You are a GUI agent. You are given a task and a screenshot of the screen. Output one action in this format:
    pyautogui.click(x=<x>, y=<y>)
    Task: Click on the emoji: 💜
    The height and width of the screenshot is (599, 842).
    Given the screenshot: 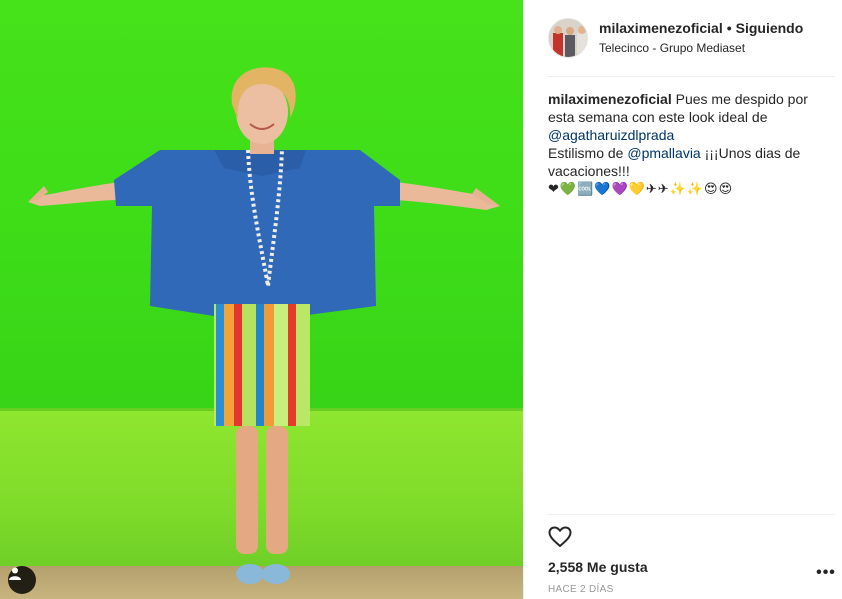 What is the action you would take?
    pyautogui.click(x=619, y=188)
    